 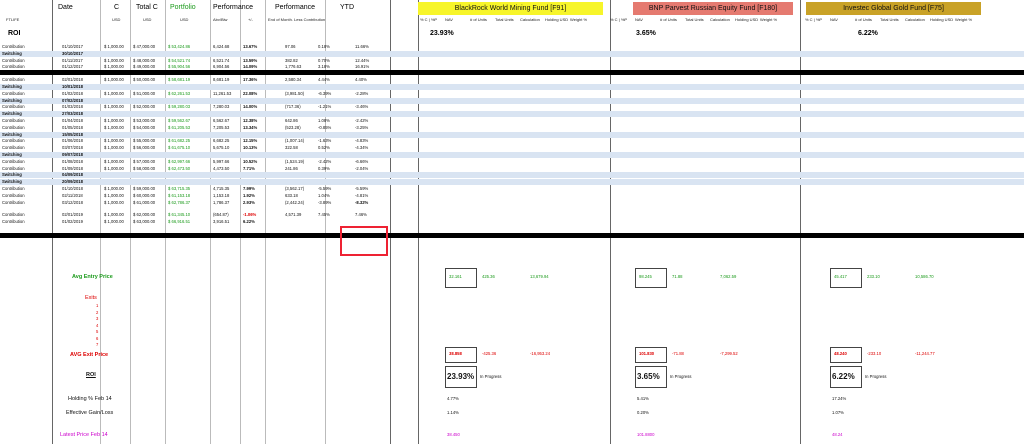 I want to click on fund-roi: 3.65%, so click(x=648, y=376).